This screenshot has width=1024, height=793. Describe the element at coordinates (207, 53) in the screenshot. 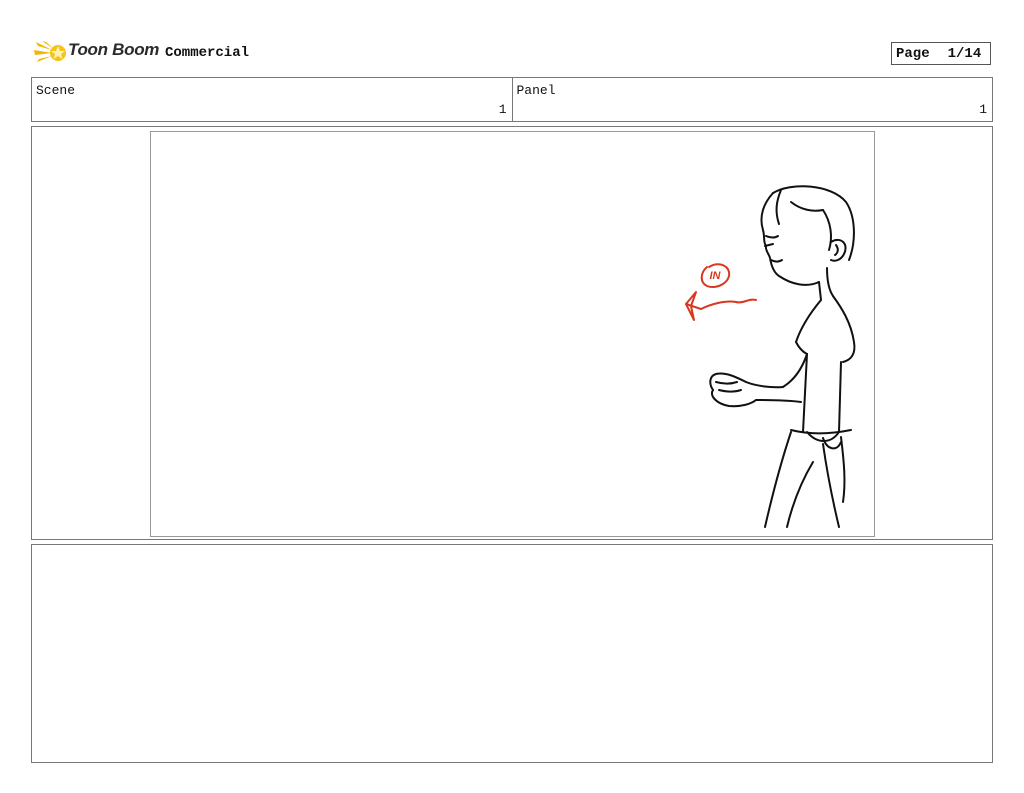

I see `project-title: Commercial` at that location.